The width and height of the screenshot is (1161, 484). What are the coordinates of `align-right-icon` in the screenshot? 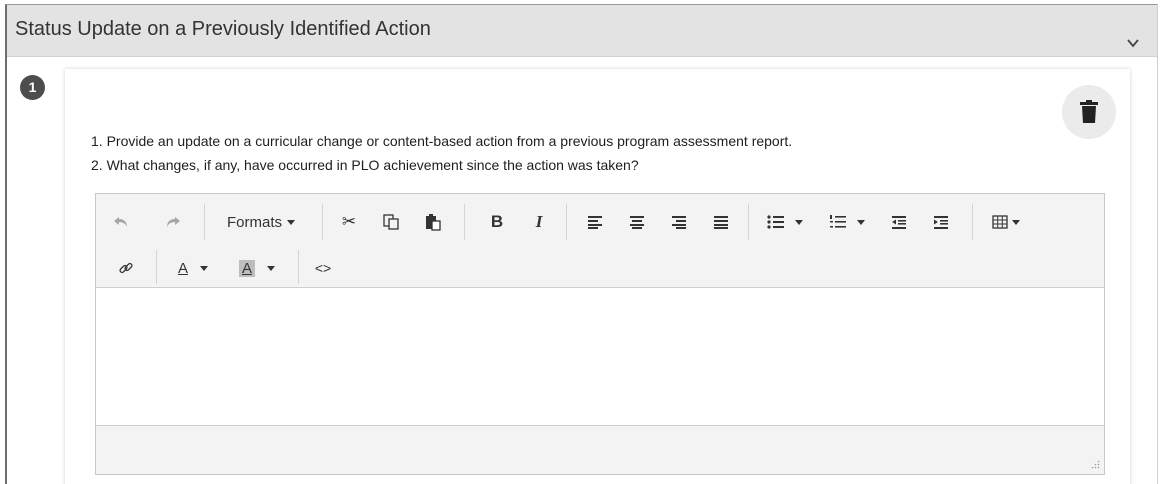 It's located at (679, 222).